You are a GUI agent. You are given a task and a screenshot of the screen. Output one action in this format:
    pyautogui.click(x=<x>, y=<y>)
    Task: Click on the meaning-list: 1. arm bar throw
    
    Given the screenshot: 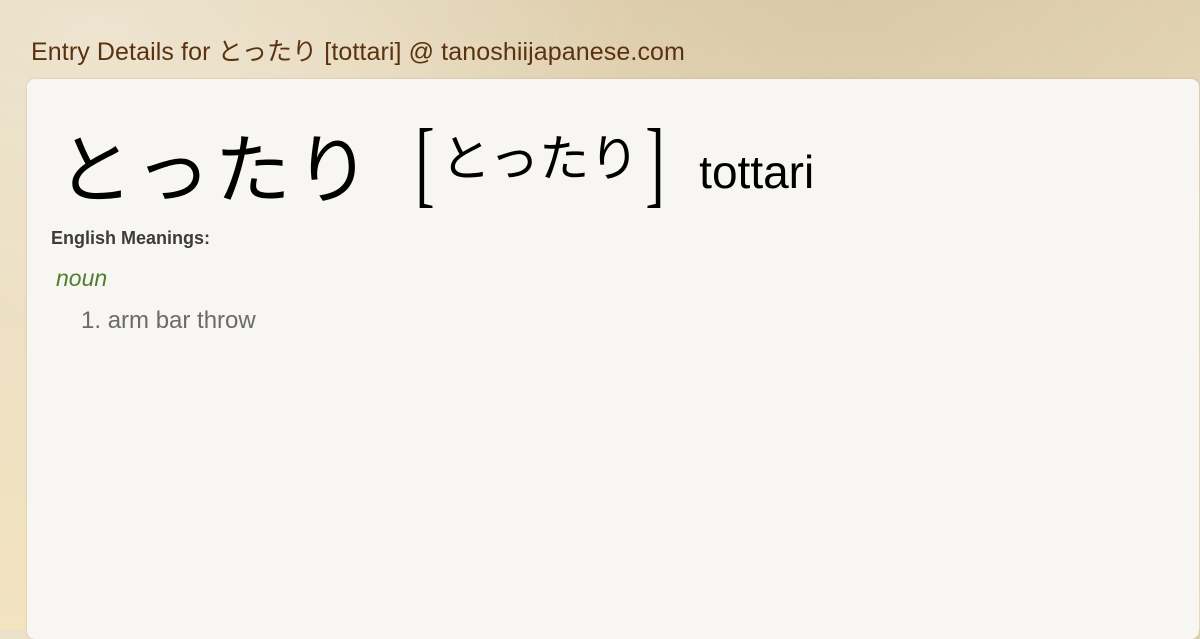 What is the action you would take?
    pyautogui.click(x=168, y=321)
    